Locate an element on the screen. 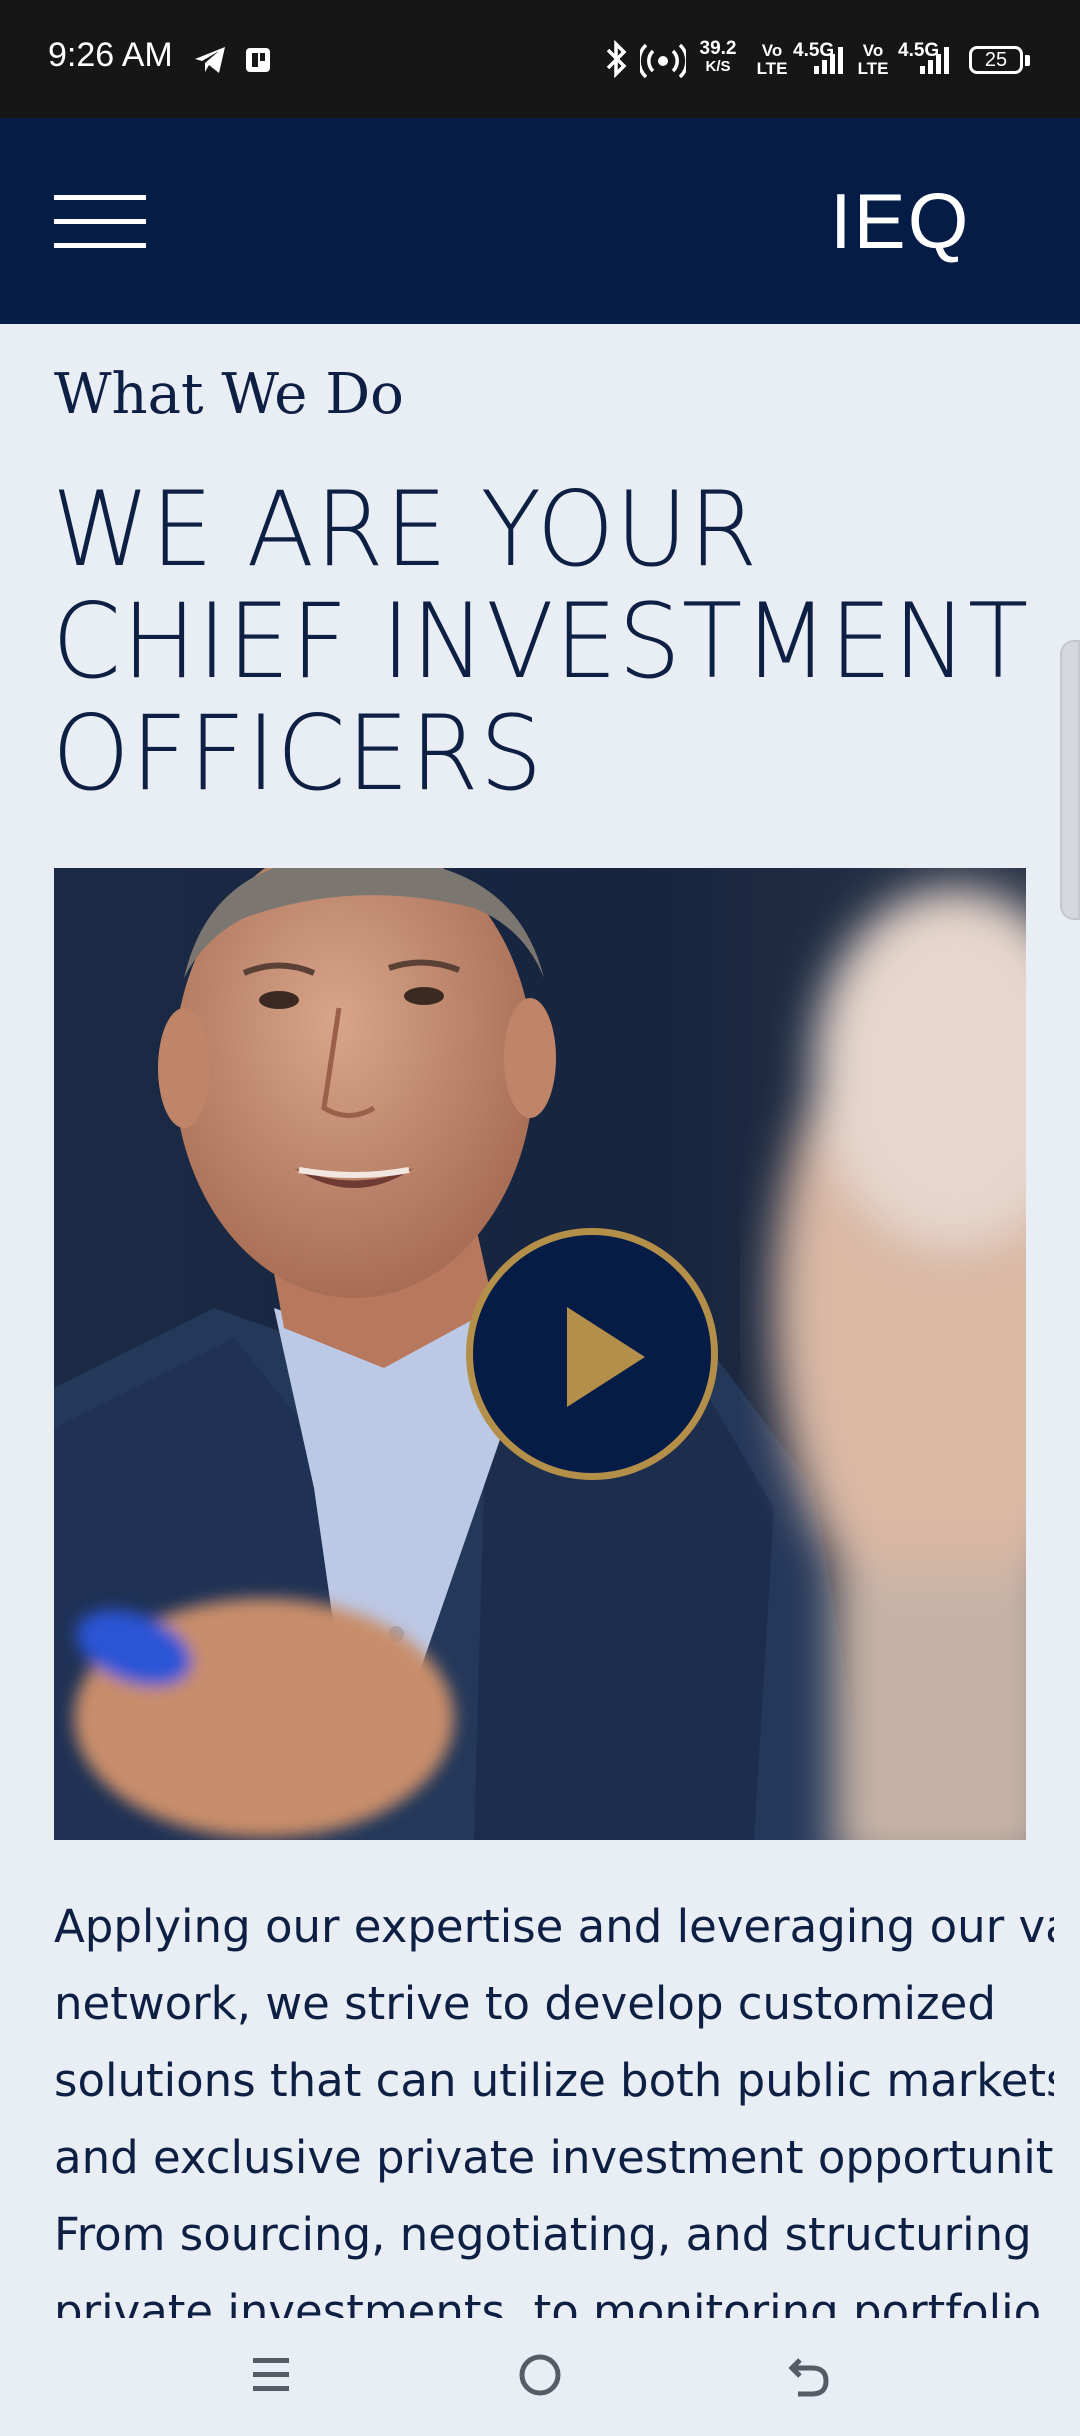 The height and width of the screenshot is (2436, 1080). speed-unit: K/S is located at coordinates (718, 66).